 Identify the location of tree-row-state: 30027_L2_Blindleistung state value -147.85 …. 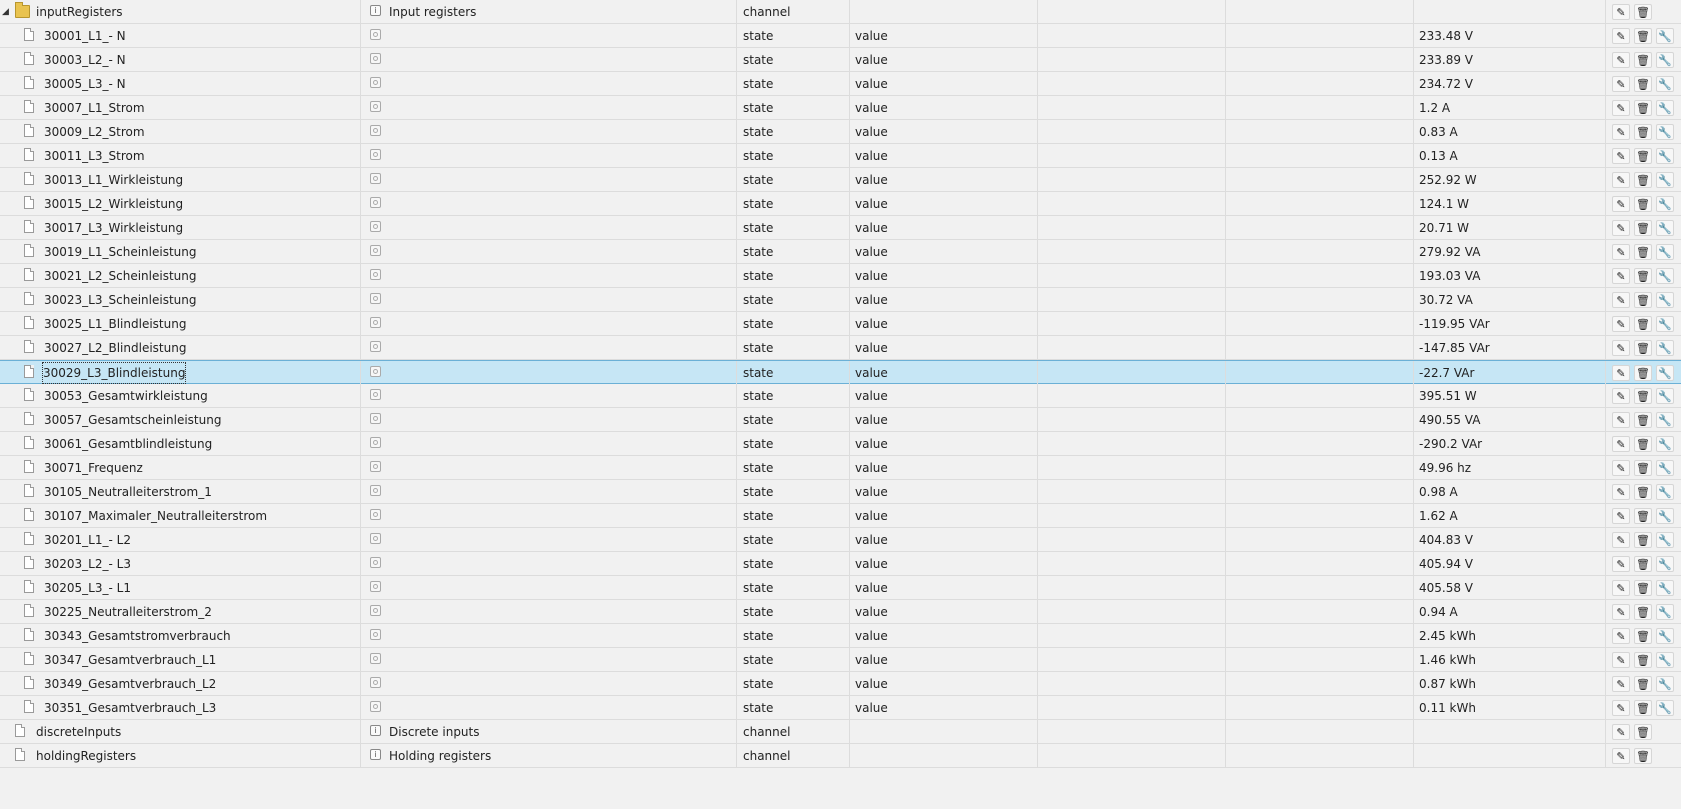
(840, 348).